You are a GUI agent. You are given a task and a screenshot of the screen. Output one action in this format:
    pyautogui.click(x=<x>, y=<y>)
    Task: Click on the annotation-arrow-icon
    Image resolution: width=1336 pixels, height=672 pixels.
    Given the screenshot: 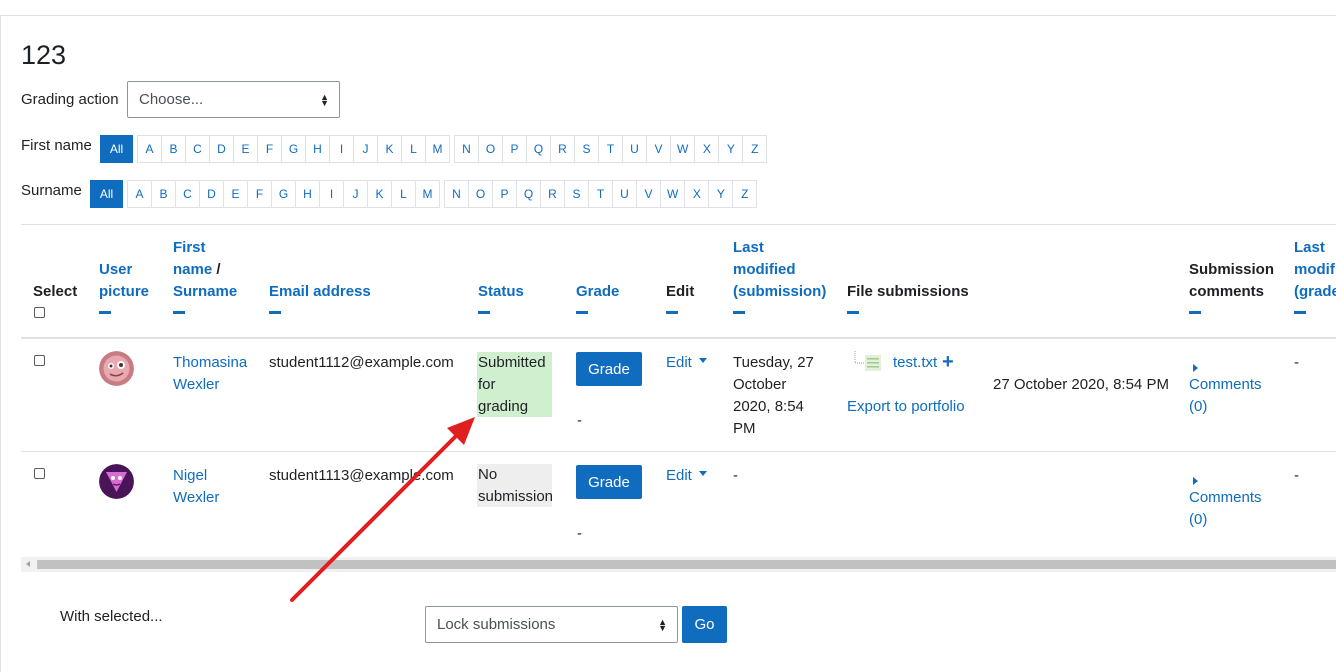 What is the action you would take?
    pyautogui.click(x=382, y=509)
    